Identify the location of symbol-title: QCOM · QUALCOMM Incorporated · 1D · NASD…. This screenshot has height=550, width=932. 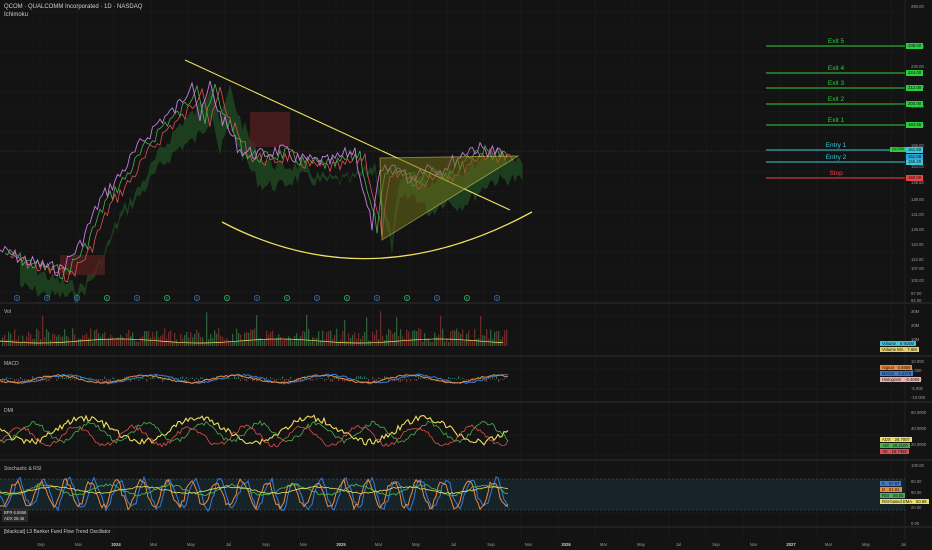
(73, 7).